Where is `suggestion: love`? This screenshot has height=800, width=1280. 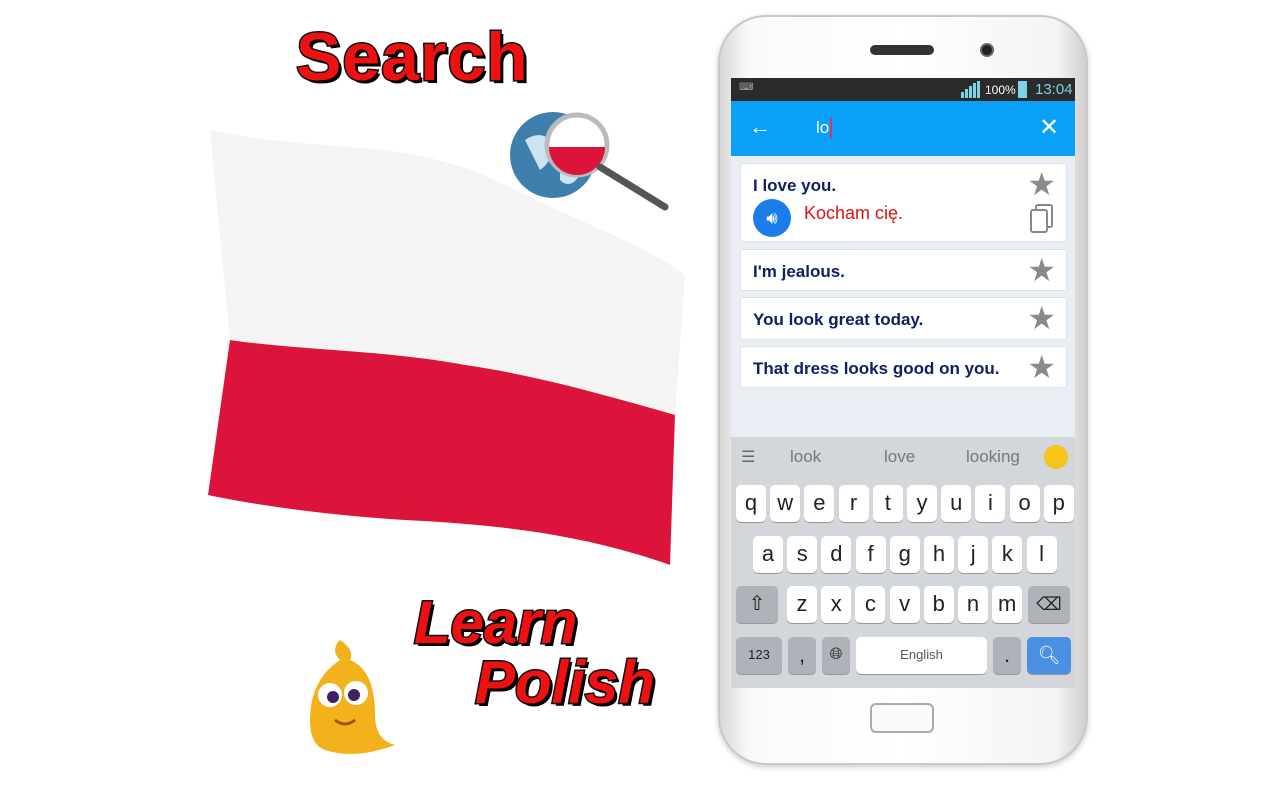 suggestion: love is located at coordinates (899, 457).